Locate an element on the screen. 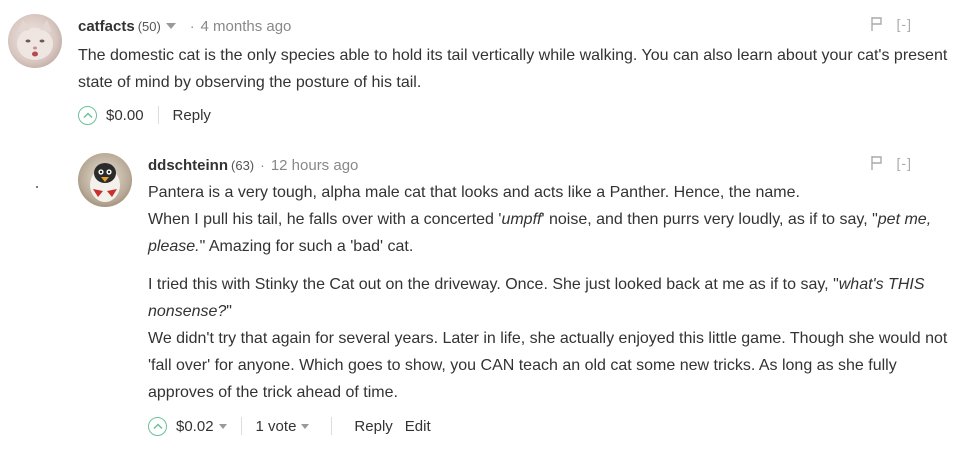  username: ddschteinn is located at coordinates (188, 165).